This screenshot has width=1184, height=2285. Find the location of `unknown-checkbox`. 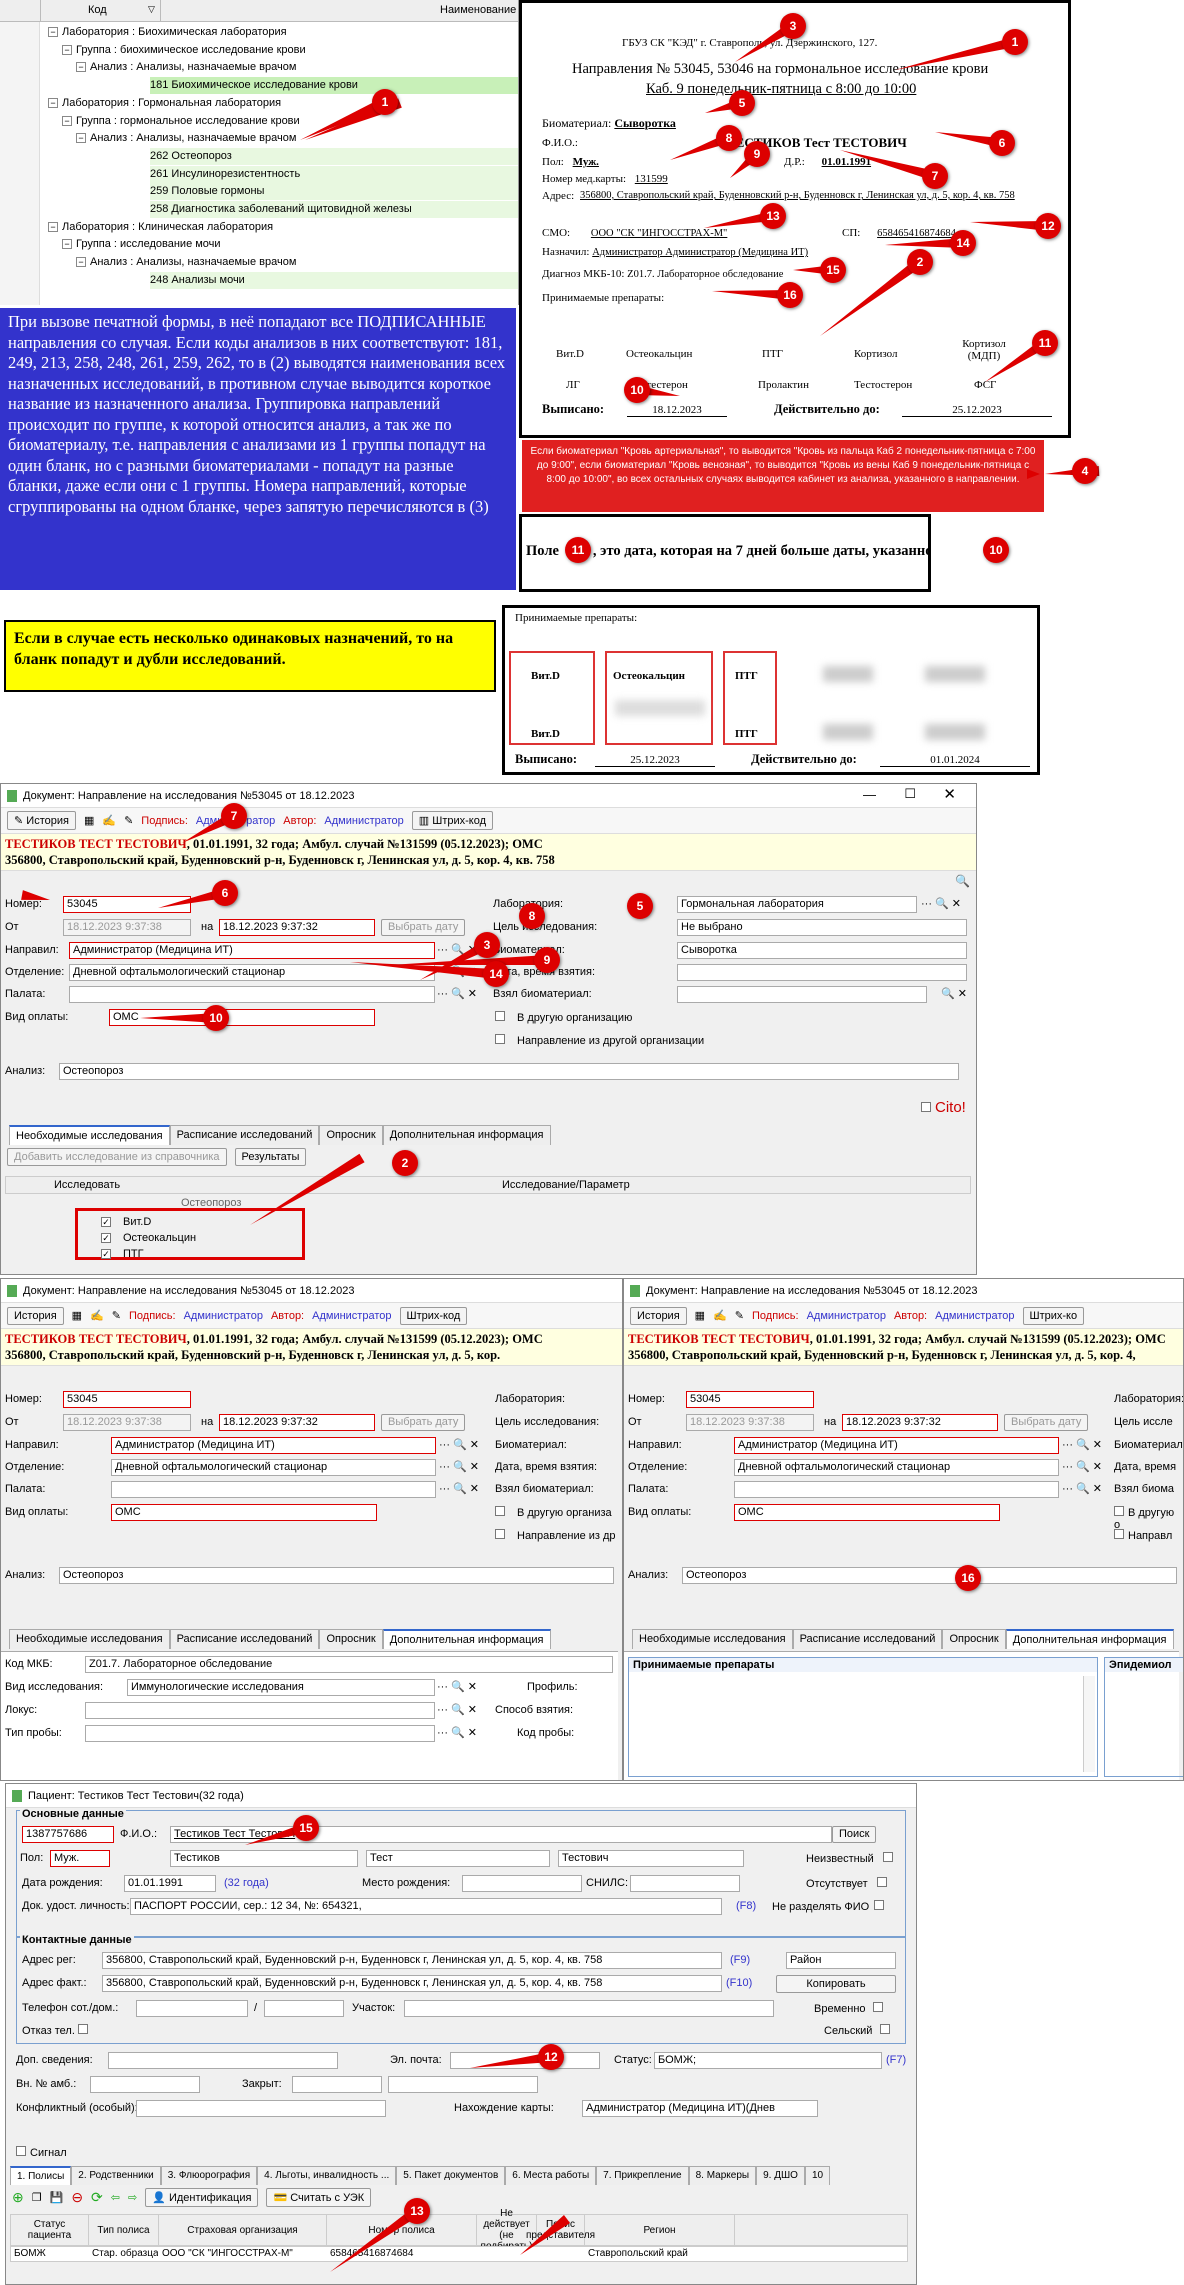

unknown-checkbox is located at coordinates (887, 1857).